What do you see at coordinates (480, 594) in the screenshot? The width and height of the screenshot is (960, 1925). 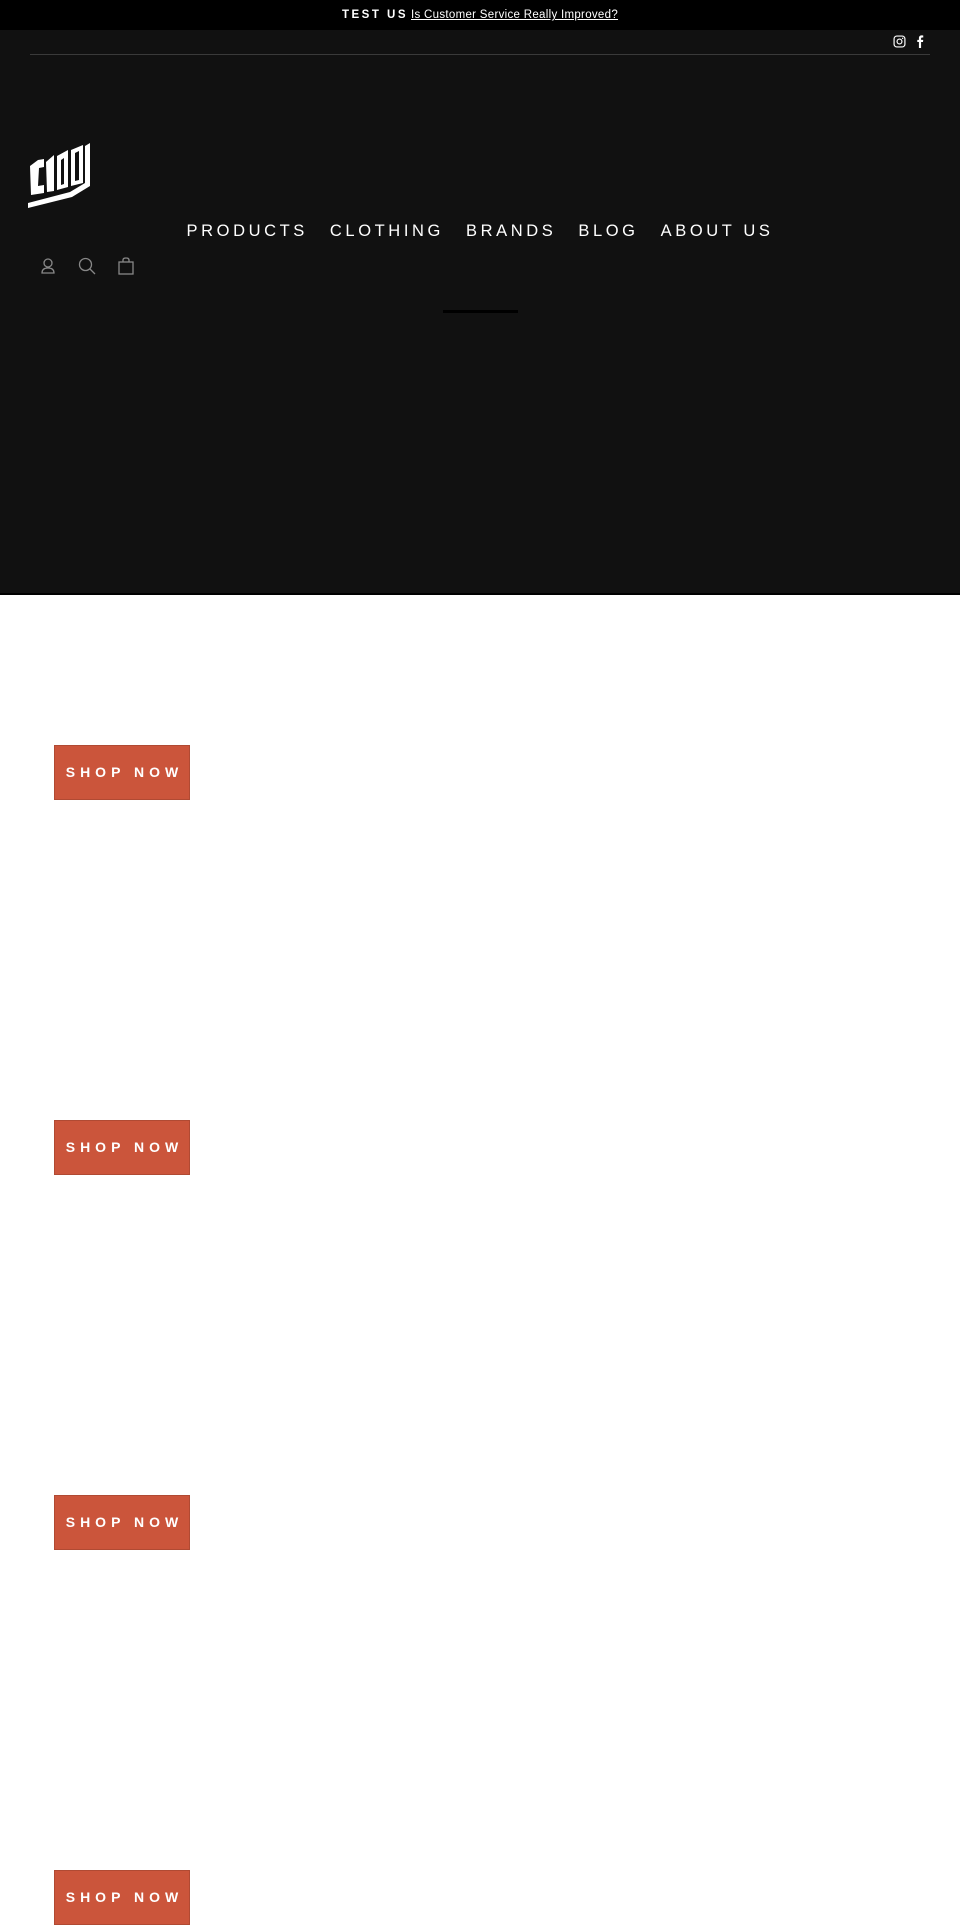 I see `header-bottom-border` at bounding box center [480, 594].